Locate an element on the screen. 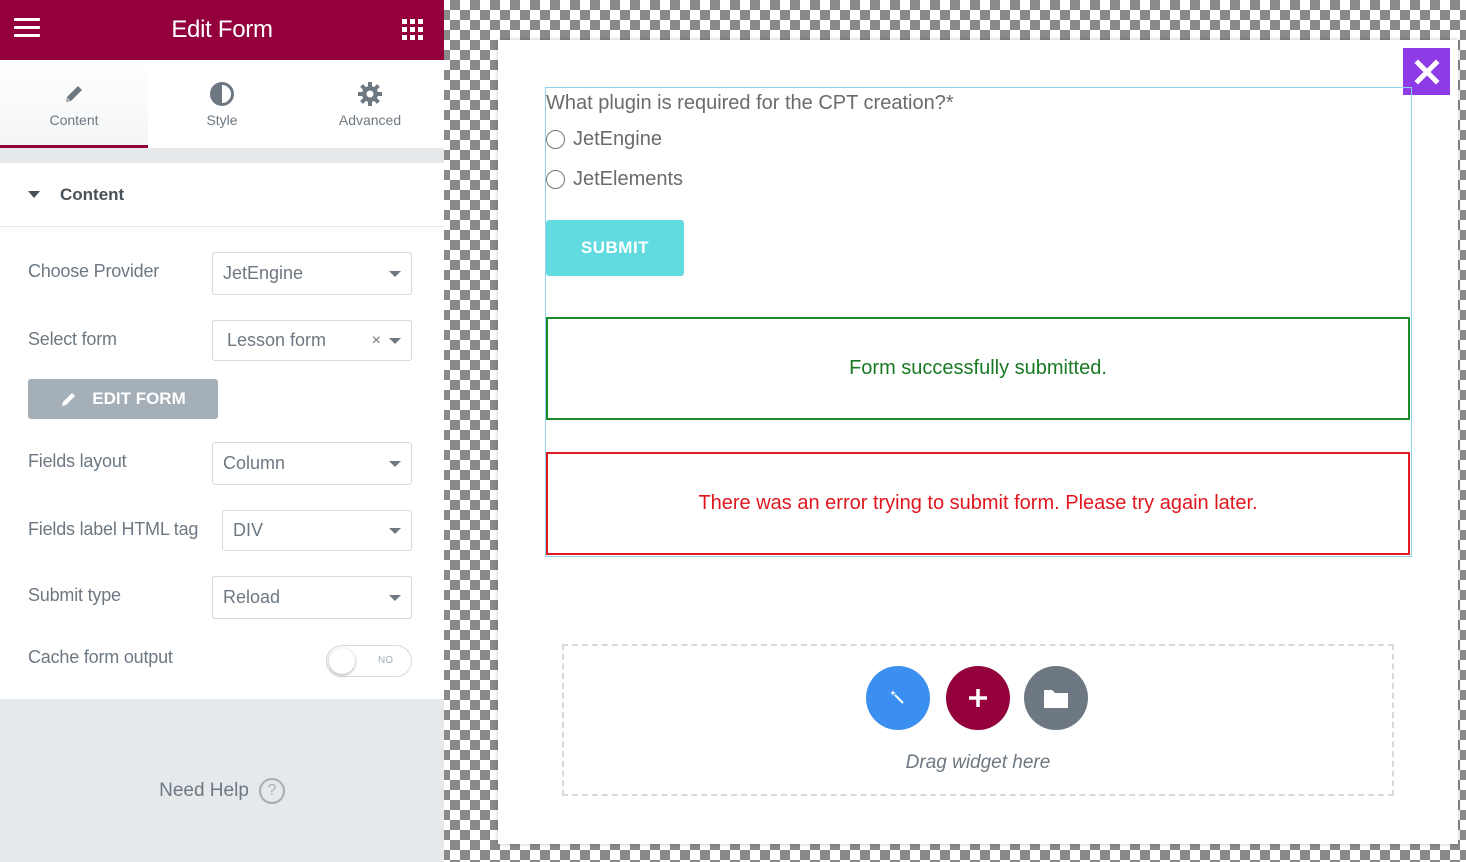  tab-style: Style is located at coordinates (222, 104).